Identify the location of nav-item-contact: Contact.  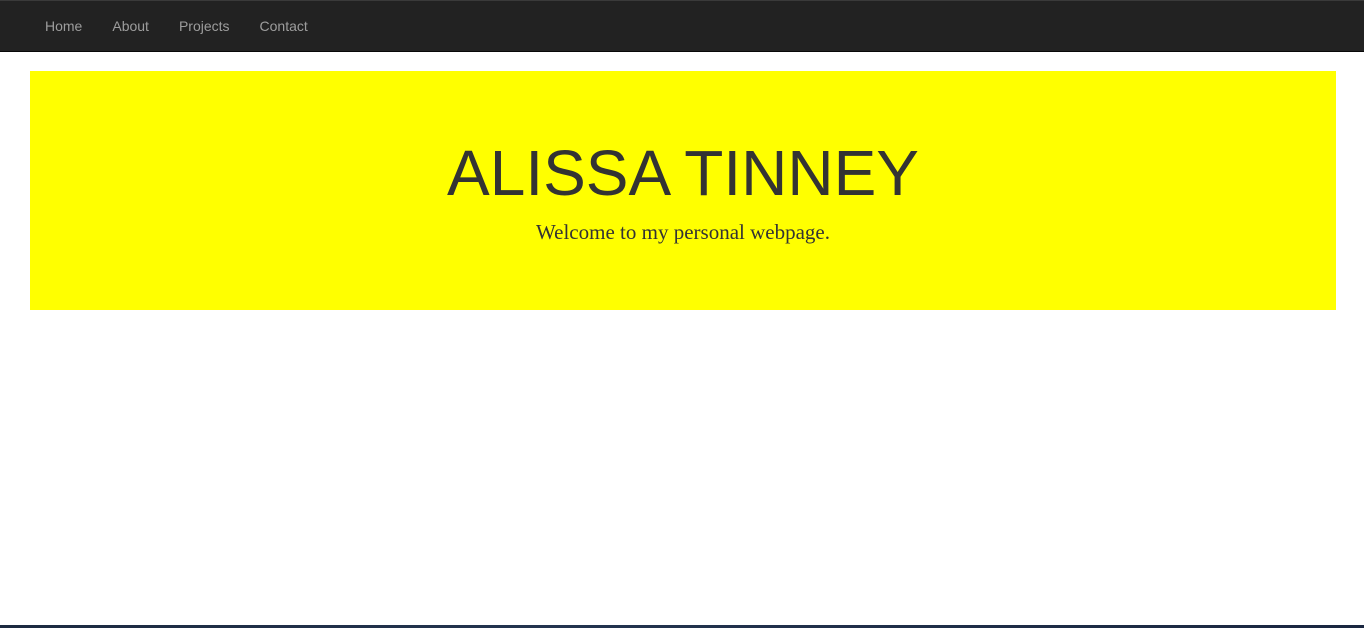
(284, 26).